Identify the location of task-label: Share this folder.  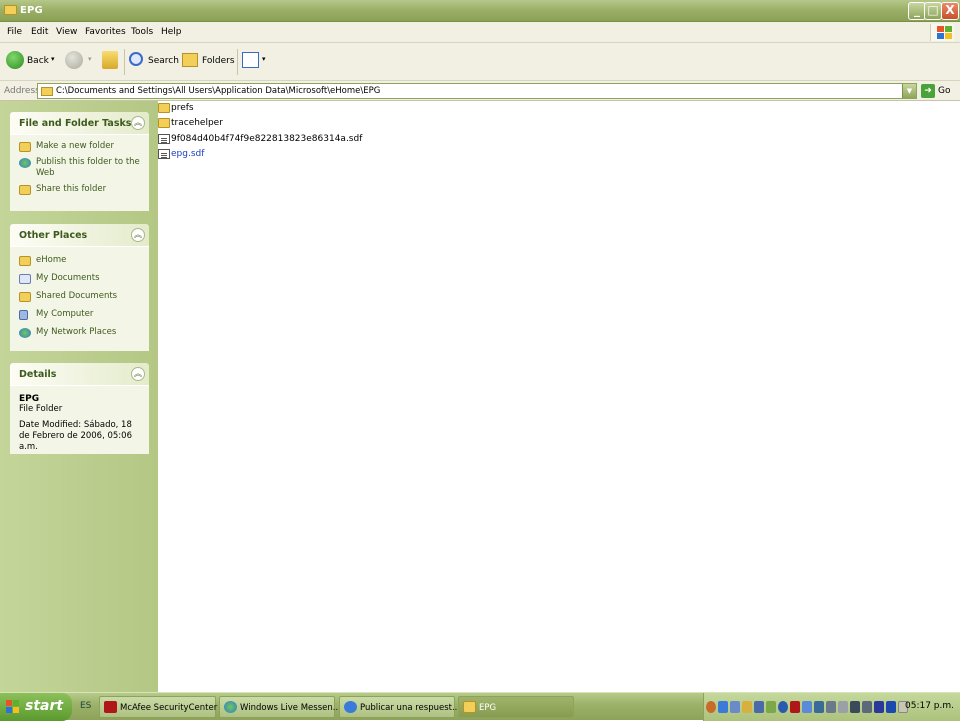
(71, 189).